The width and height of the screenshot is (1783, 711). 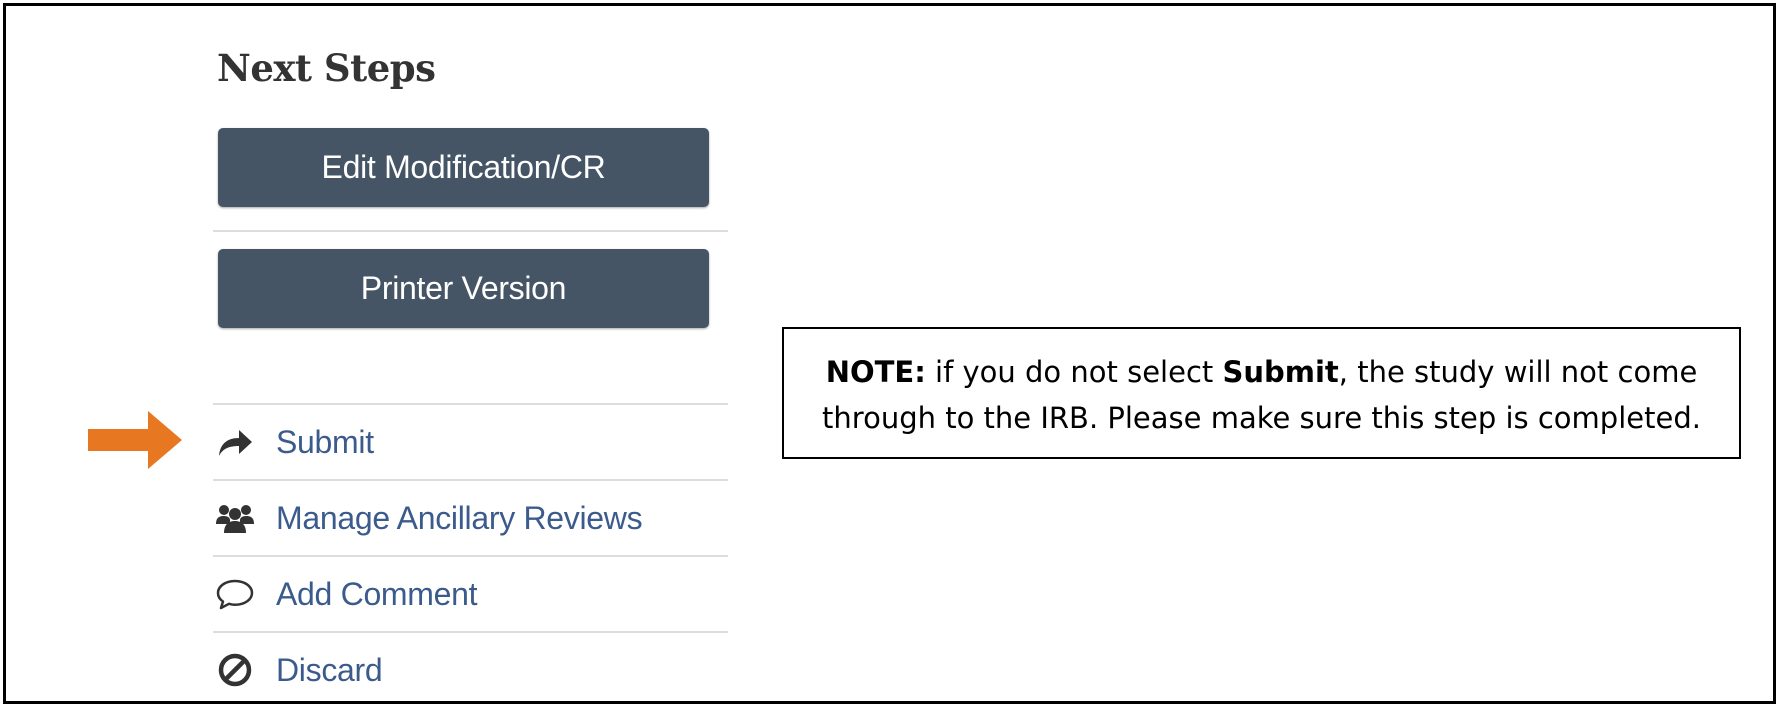 I want to click on submit-action: Submit, so click(x=470, y=442).